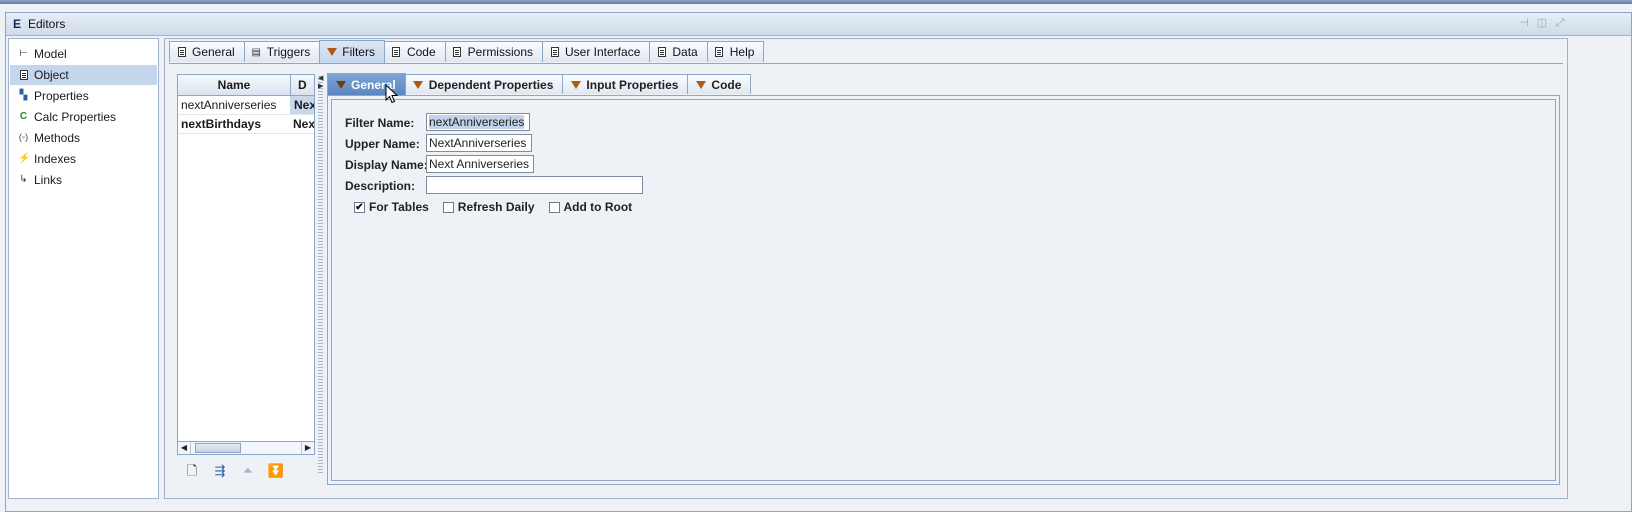 This screenshot has width=1632, height=512. What do you see at coordinates (304, 124) in the screenshot?
I see `filter-display-cell: Nex` at bounding box center [304, 124].